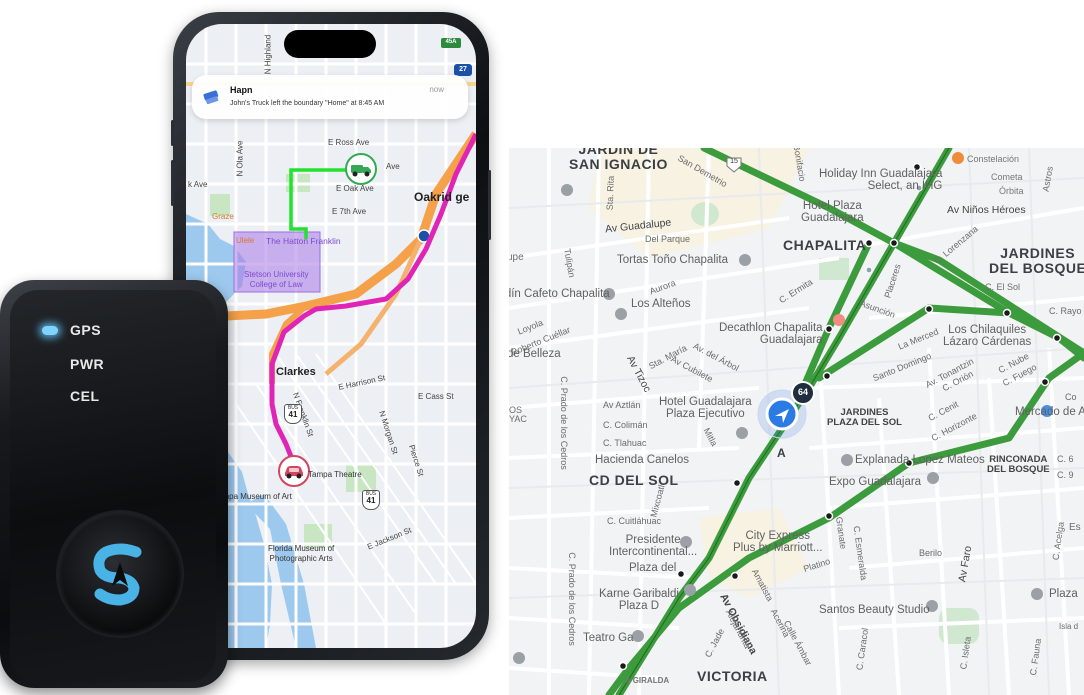 Image resolution: width=1084 pixels, height=695 pixels. What do you see at coordinates (625, 443) in the screenshot?
I see `street-c-tlahuac: C. Tlahuac` at bounding box center [625, 443].